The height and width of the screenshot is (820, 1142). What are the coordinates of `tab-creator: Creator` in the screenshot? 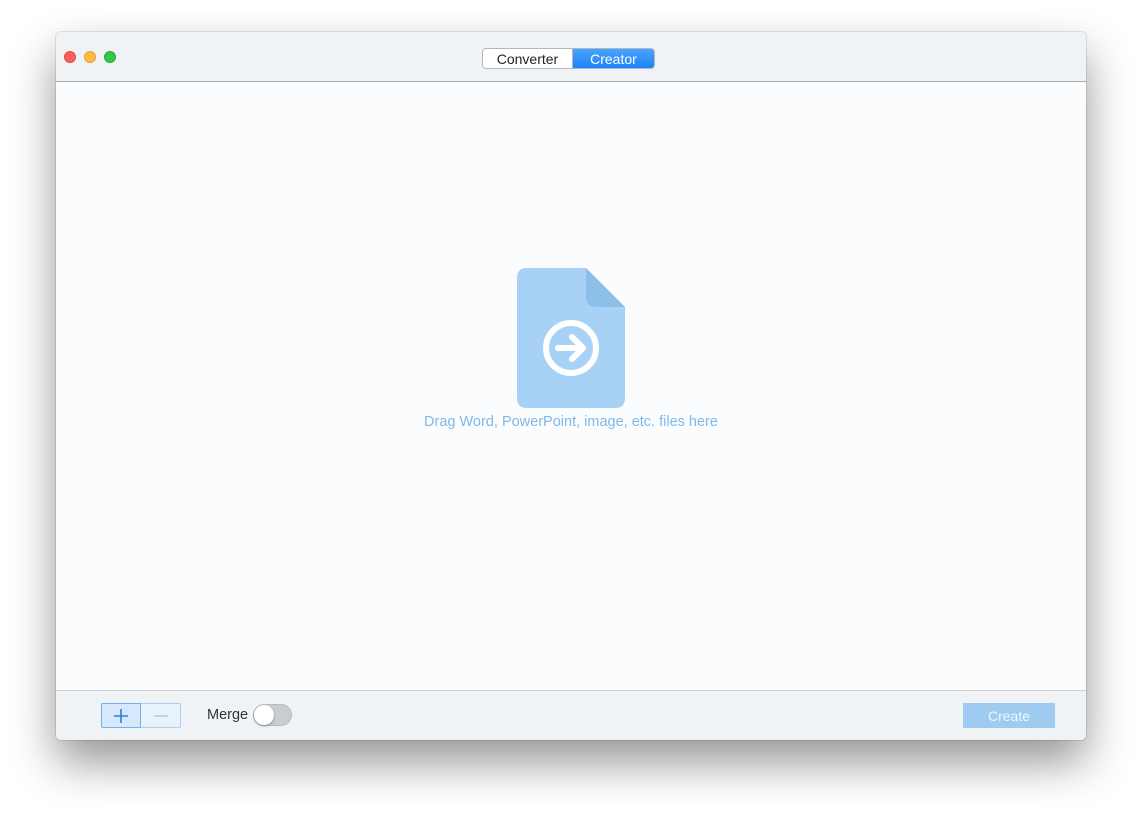 It's located at (613, 58).